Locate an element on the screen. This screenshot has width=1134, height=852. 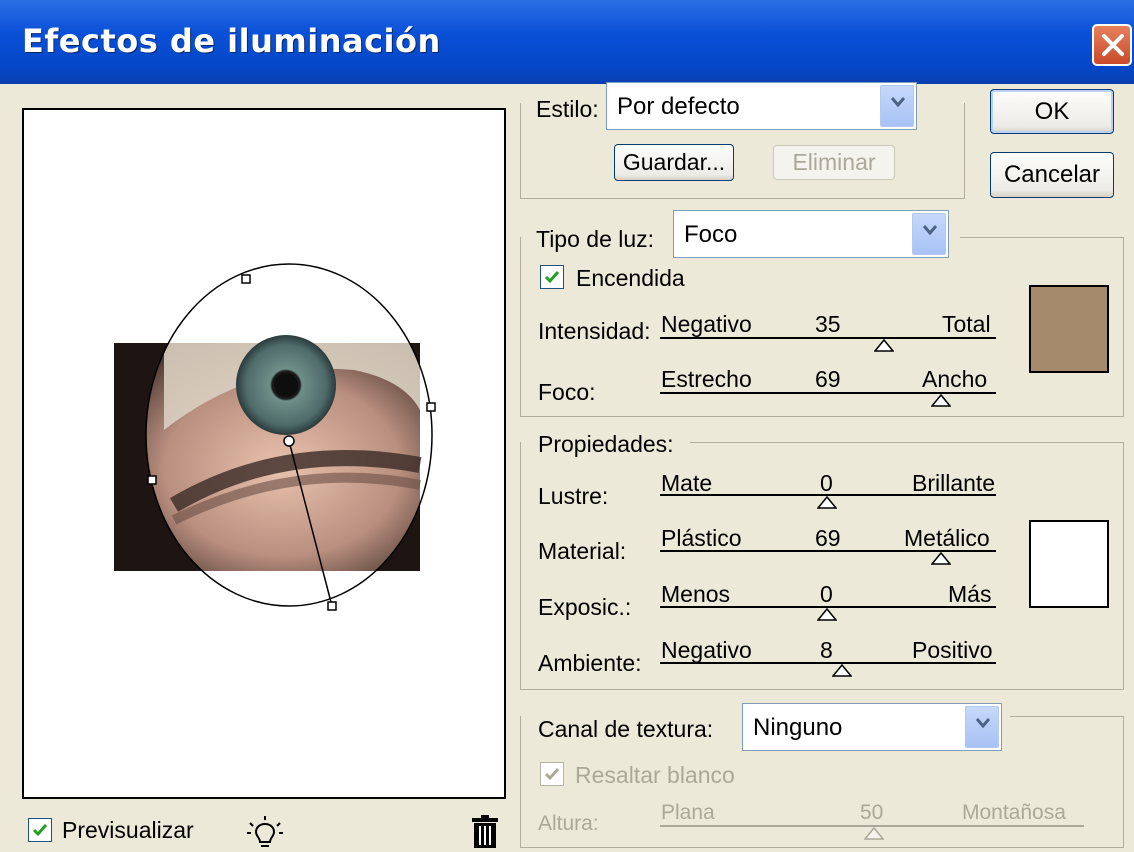
window-title: Efectos de iluminación is located at coordinates (231, 41).